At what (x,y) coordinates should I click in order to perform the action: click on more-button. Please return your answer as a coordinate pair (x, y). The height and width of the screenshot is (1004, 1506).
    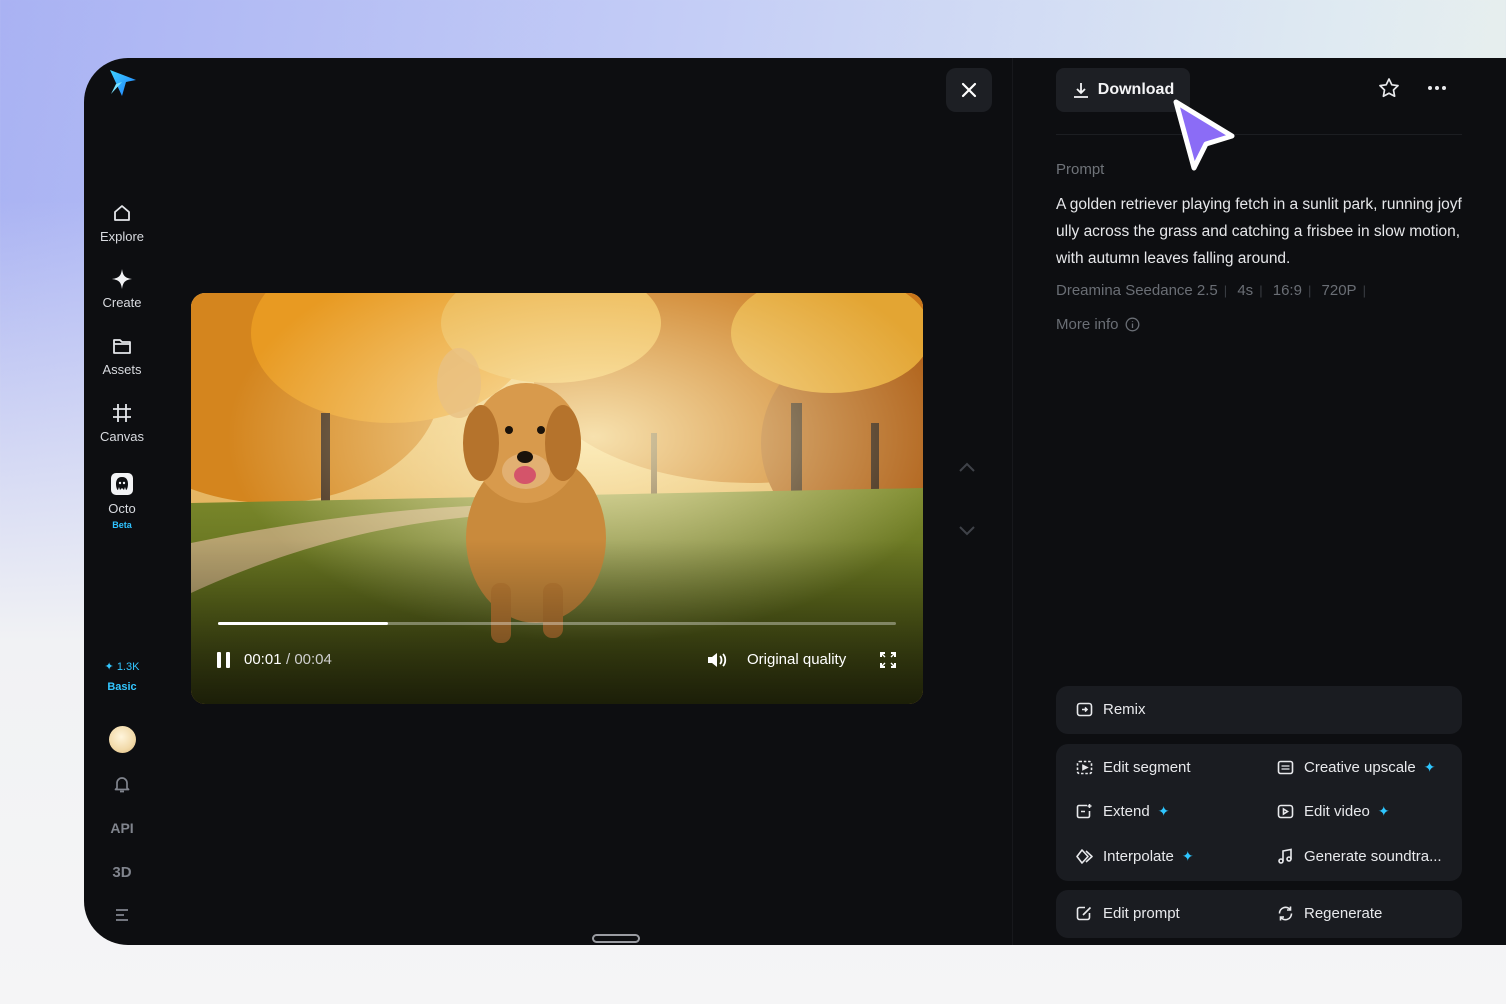
    Looking at the image, I should click on (1437, 90).